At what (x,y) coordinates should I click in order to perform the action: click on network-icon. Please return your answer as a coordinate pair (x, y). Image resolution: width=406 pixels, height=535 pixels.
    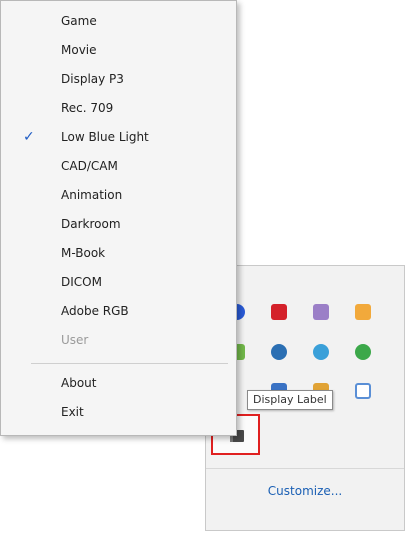
    Looking at the image, I should click on (279, 352).